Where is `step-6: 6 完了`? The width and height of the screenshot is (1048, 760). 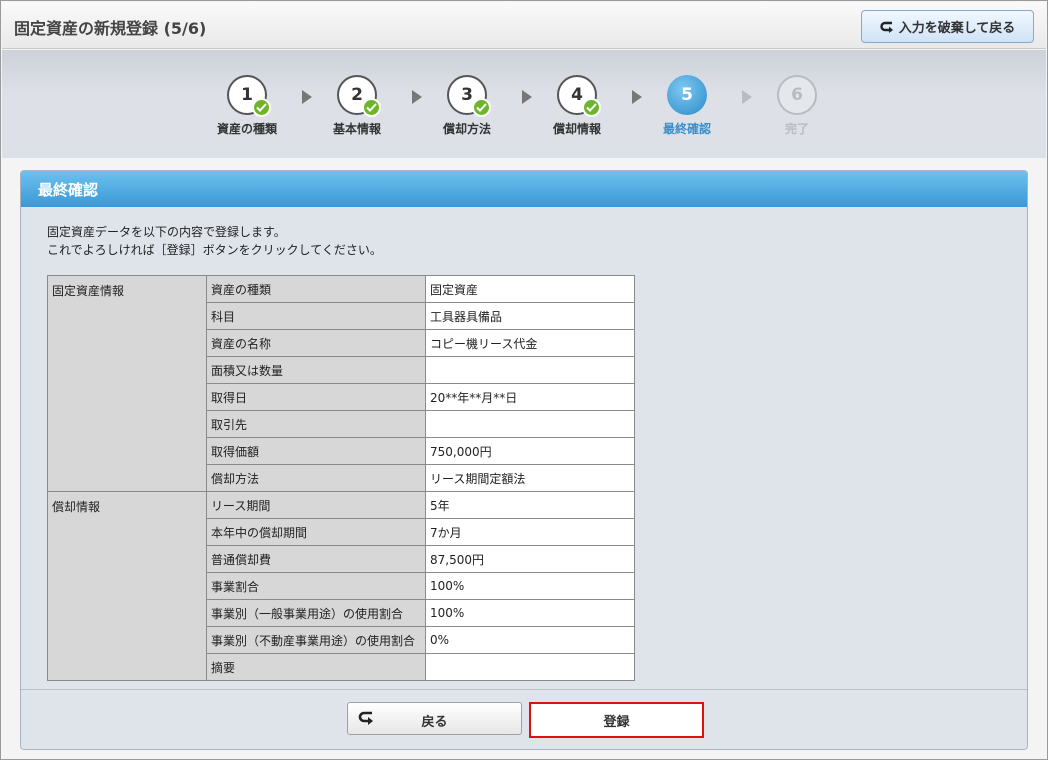 step-6: 6 完了 is located at coordinates (797, 106).